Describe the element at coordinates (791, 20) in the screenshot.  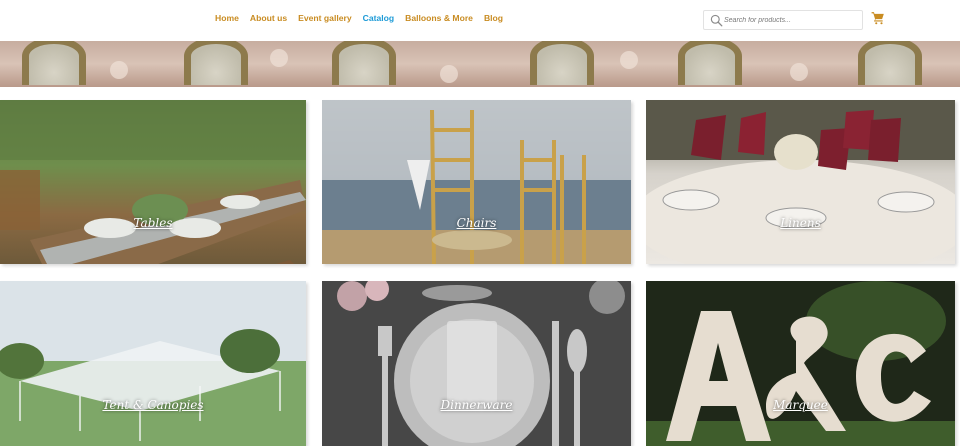
I see `search-input` at that location.